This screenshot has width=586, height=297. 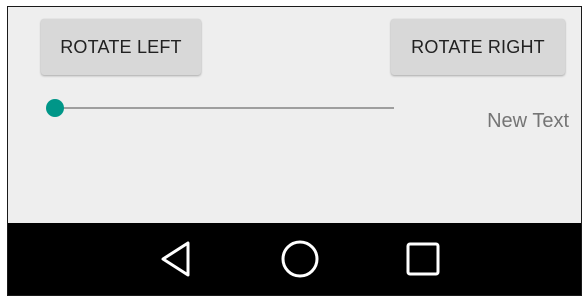 I want to click on seekbar-thumb, so click(x=55, y=108).